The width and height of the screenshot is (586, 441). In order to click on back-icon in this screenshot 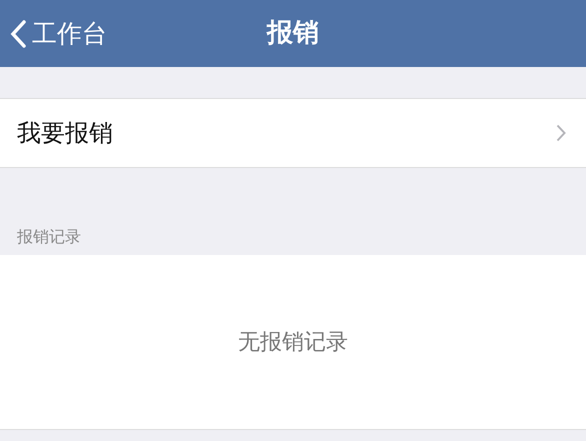, I will do `click(18, 34)`.